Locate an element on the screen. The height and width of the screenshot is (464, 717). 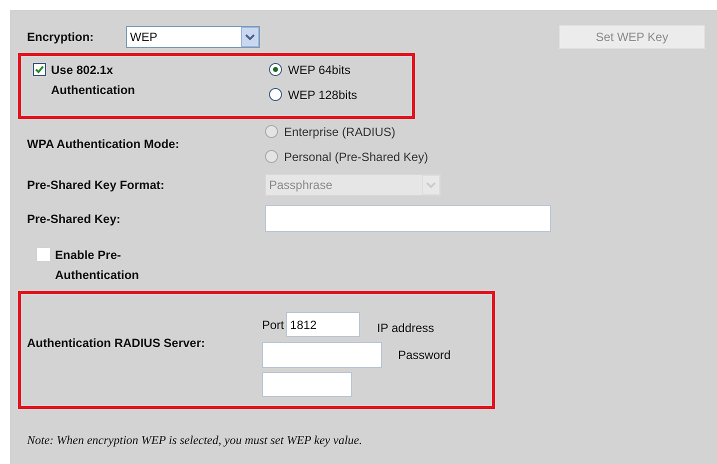
encryption-select: WEP is located at coordinates (193, 37).